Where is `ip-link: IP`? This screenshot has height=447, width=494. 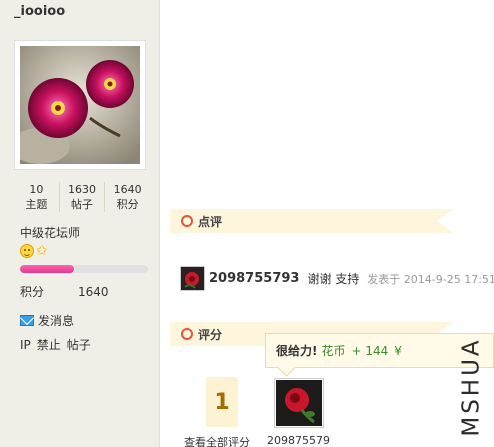 ip-link: IP is located at coordinates (25, 345).